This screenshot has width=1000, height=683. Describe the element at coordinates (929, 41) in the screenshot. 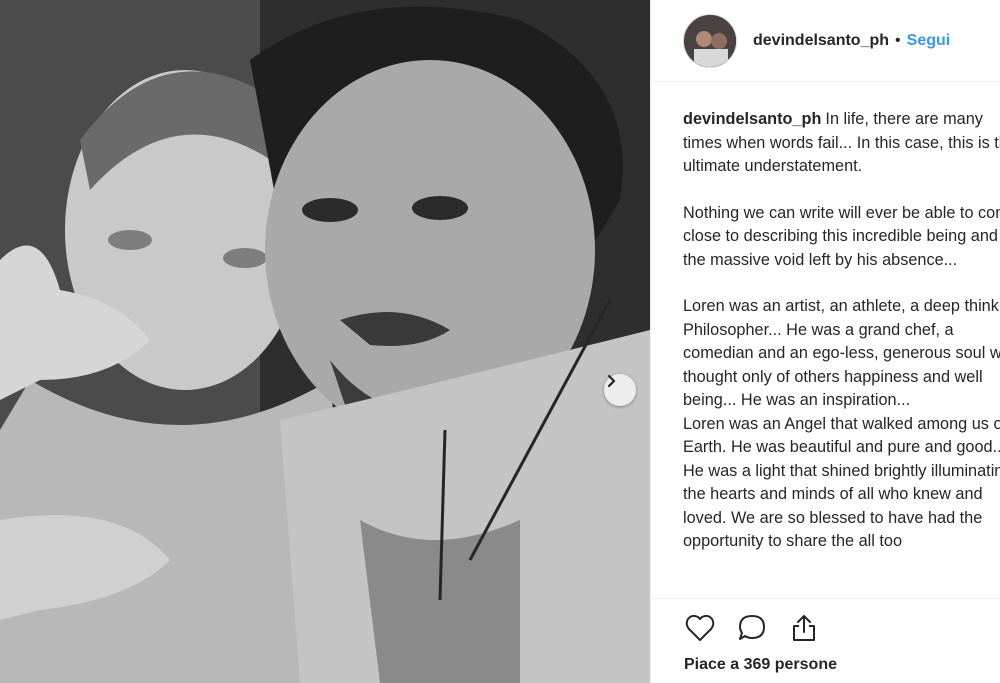

I see `follow-button: Segui` at that location.